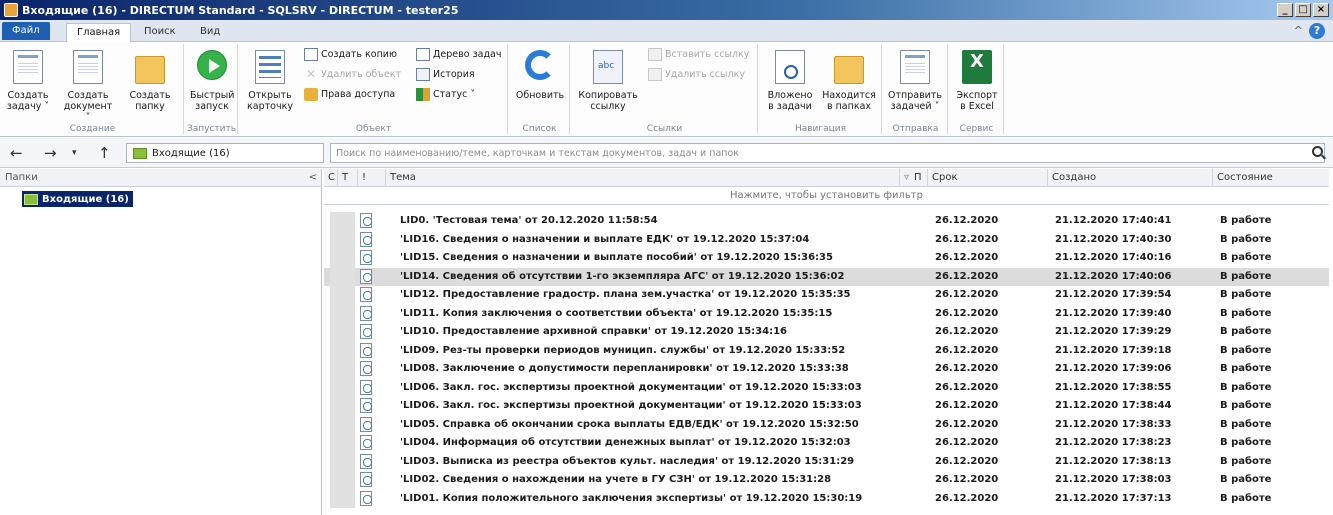  I want to click on column-header-t: Т, so click(348, 178).